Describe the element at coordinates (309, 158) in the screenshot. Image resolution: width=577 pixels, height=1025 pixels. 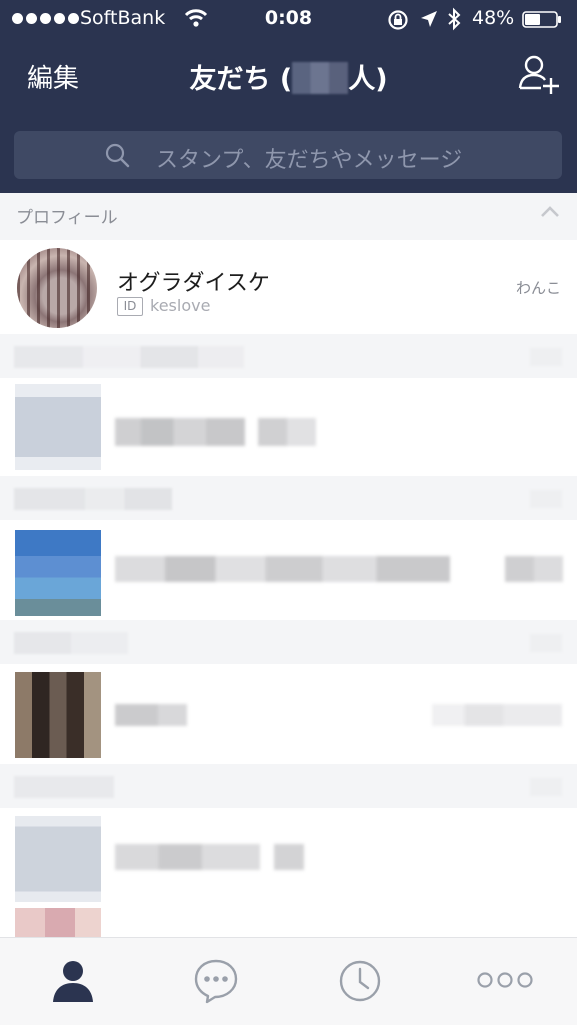
I see `search-input: スタンプ、友だちやメッセージ` at that location.